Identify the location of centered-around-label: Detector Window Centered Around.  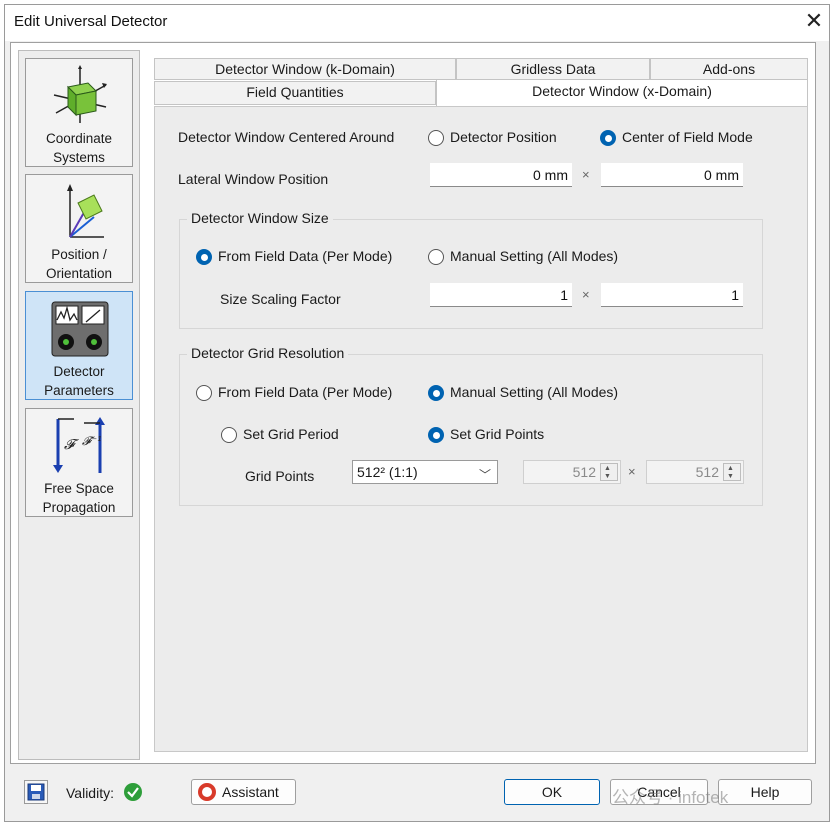
(286, 137).